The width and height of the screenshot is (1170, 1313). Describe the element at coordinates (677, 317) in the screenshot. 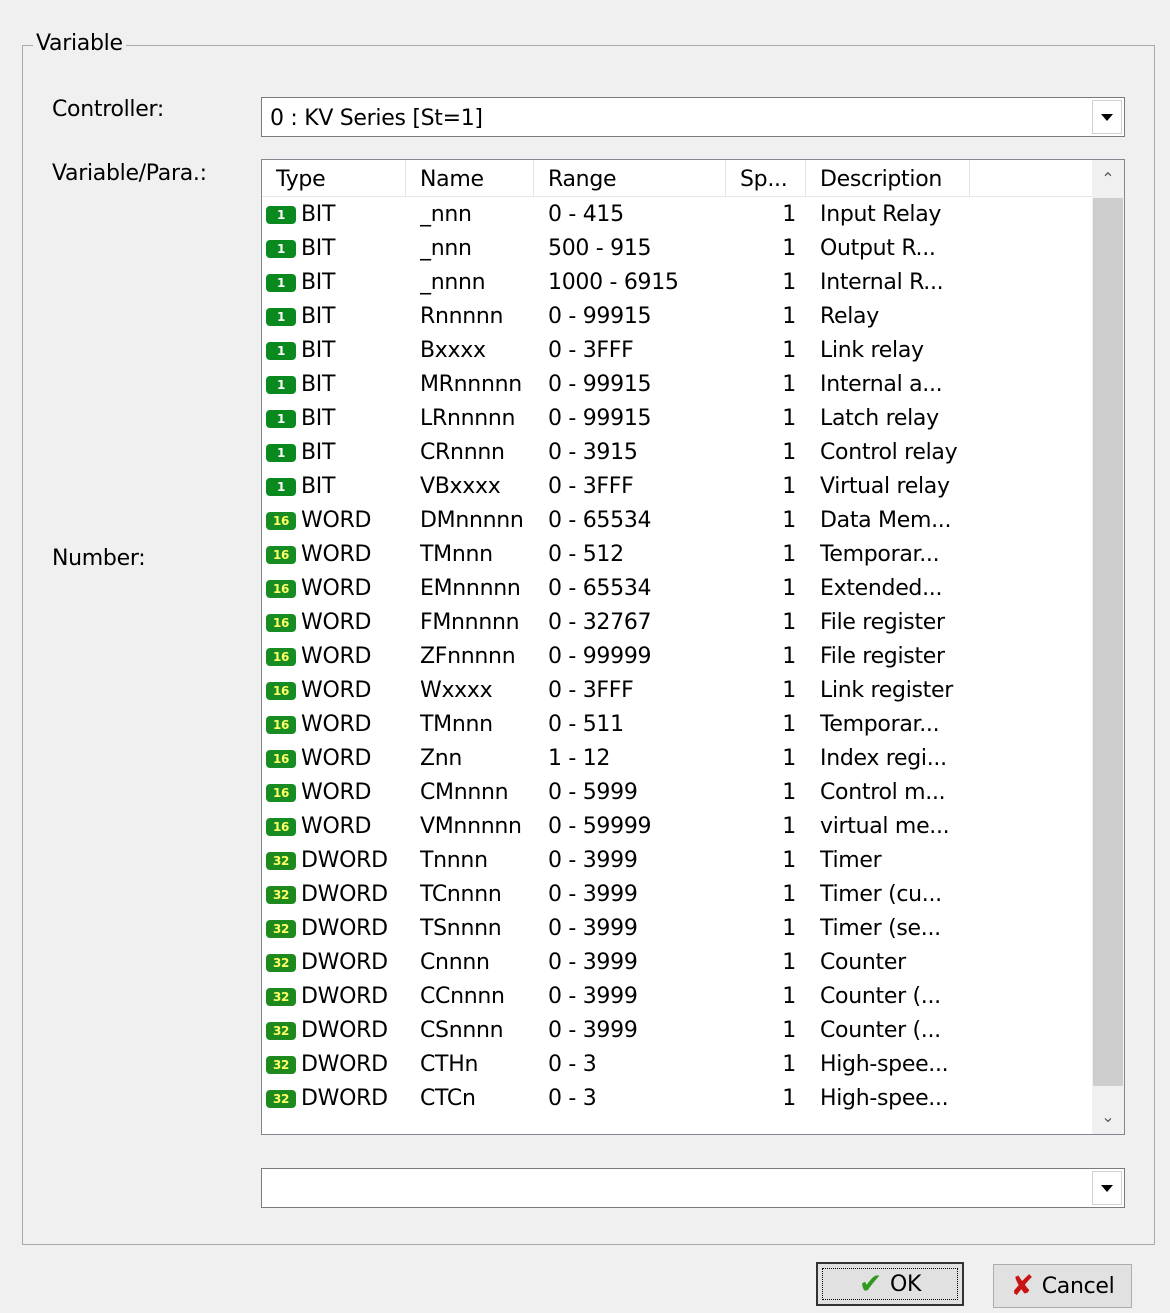

I see `table-row: 1 BIT Rnnnnn 0 - 99915 1 Relay` at that location.